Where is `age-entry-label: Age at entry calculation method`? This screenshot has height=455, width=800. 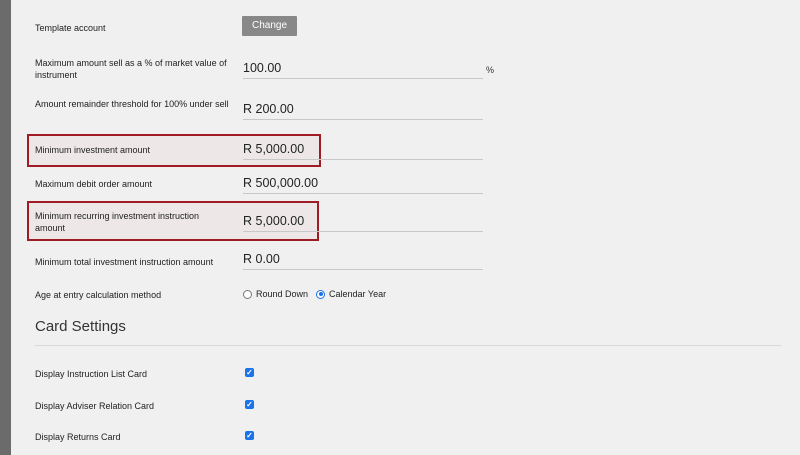
age-entry-label: Age at entry calculation method is located at coordinates (98, 295).